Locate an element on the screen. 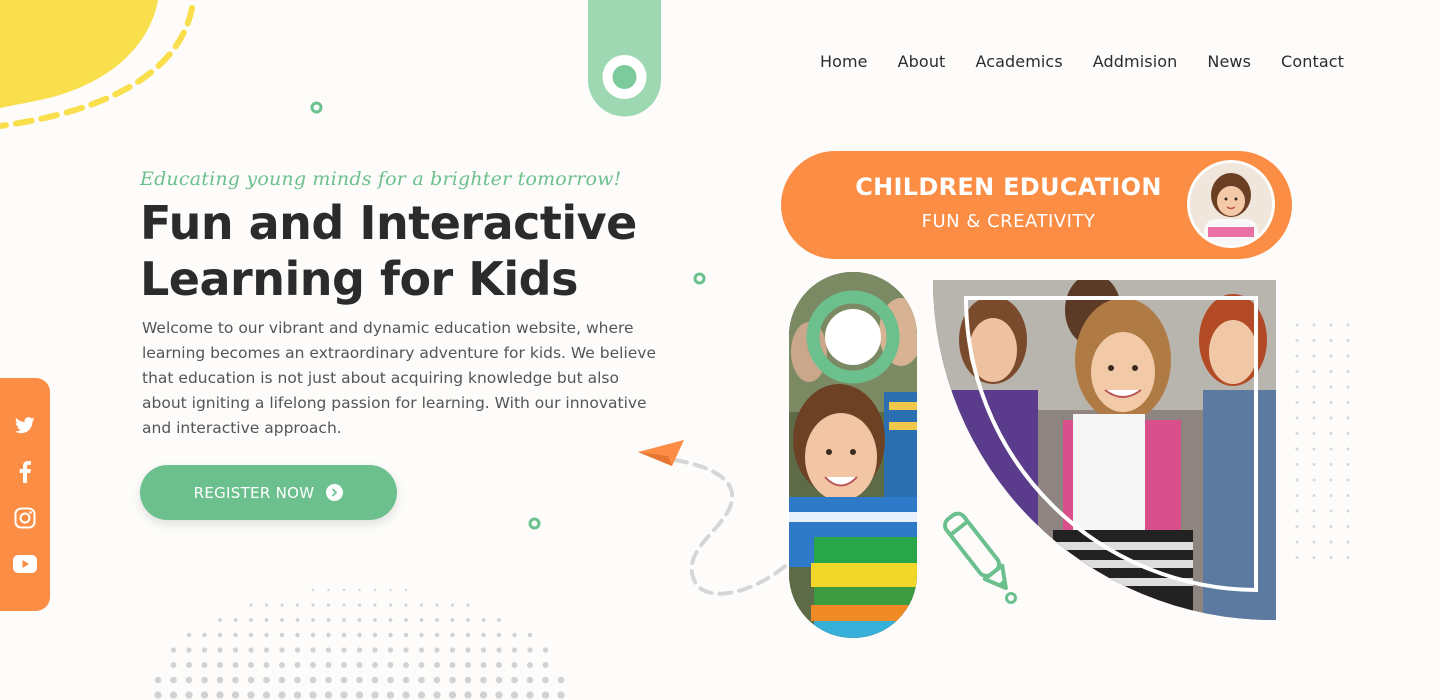  hero-title: Fun and Interactive Learning for Kids is located at coordinates (420, 251).